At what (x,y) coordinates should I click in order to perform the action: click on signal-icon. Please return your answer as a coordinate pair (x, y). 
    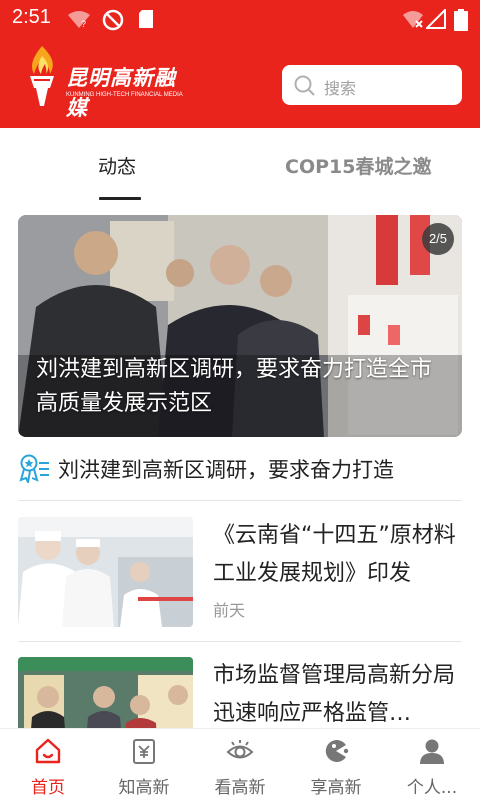
    Looking at the image, I should click on (436, 19).